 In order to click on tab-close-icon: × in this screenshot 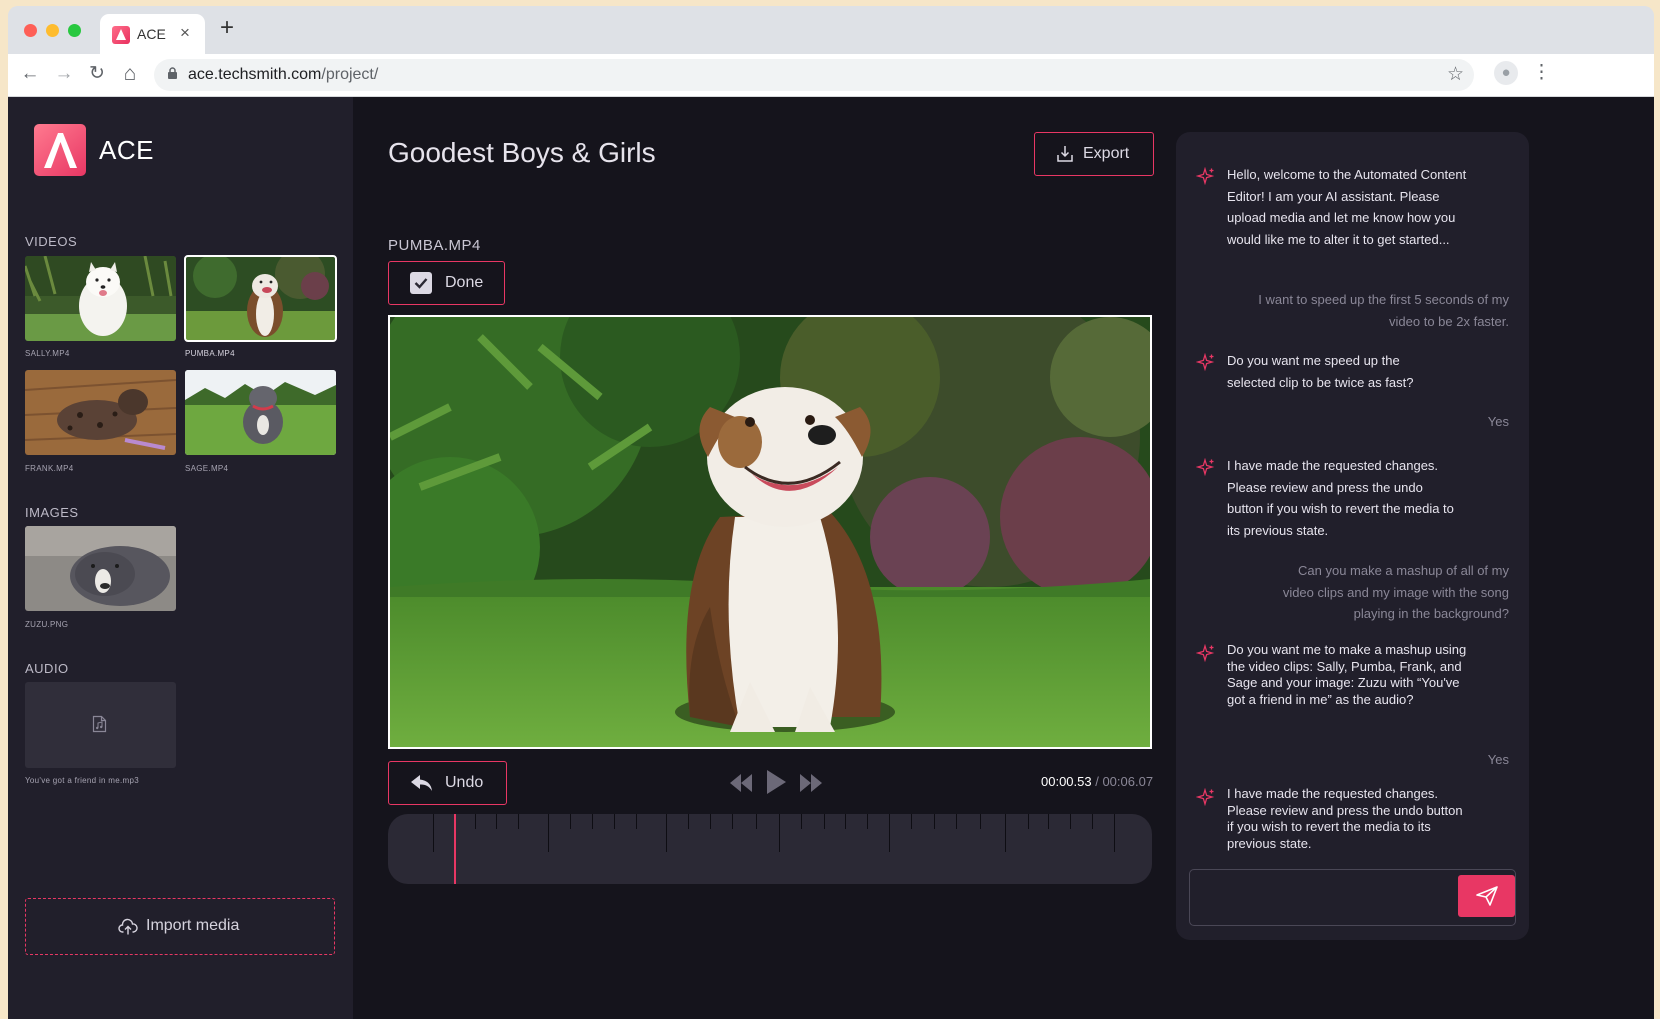, I will do `click(185, 33)`.